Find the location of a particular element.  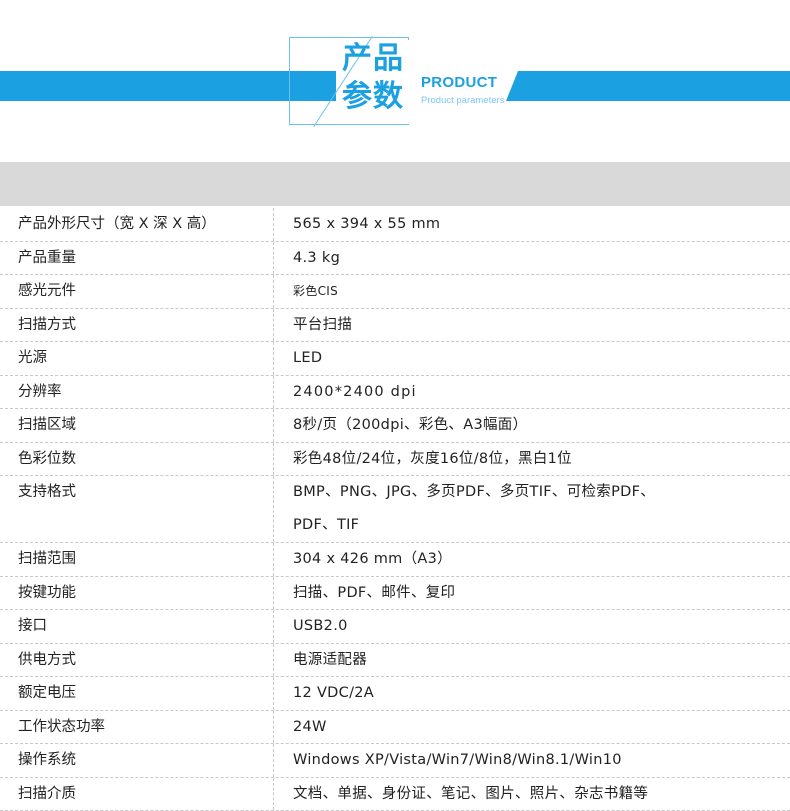

spec-value: 2400*2400 dpi is located at coordinates (355, 391).